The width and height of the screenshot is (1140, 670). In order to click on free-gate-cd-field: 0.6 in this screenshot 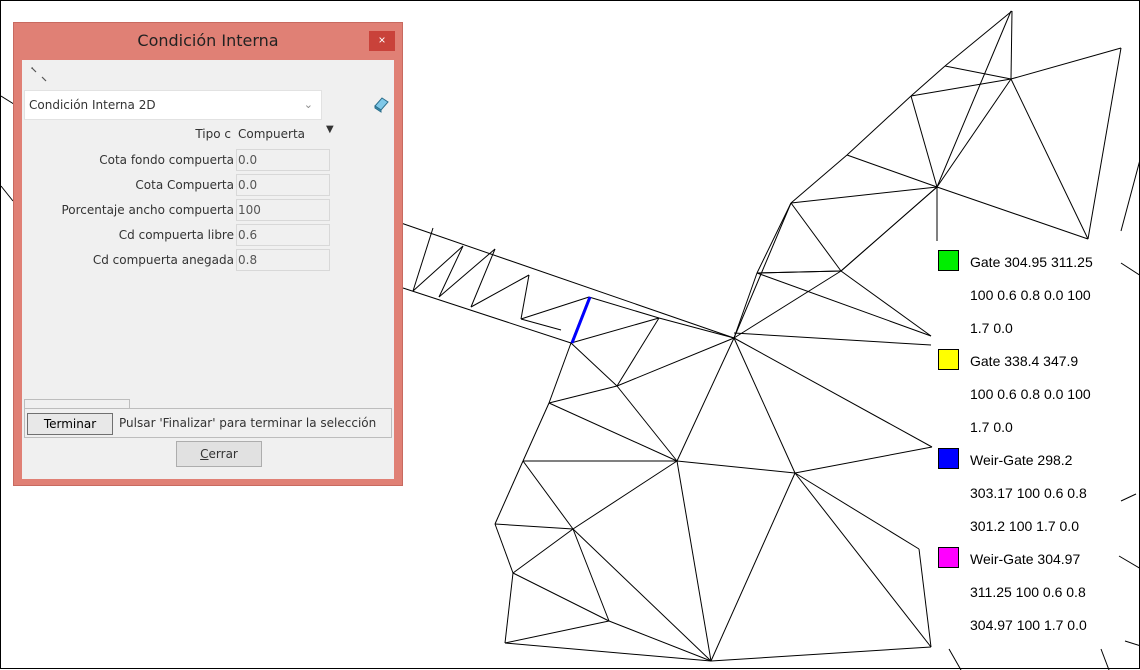, I will do `click(283, 235)`.